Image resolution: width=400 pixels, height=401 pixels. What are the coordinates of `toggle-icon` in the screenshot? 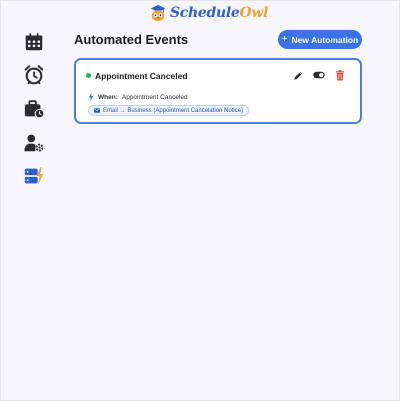 It's located at (319, 75).